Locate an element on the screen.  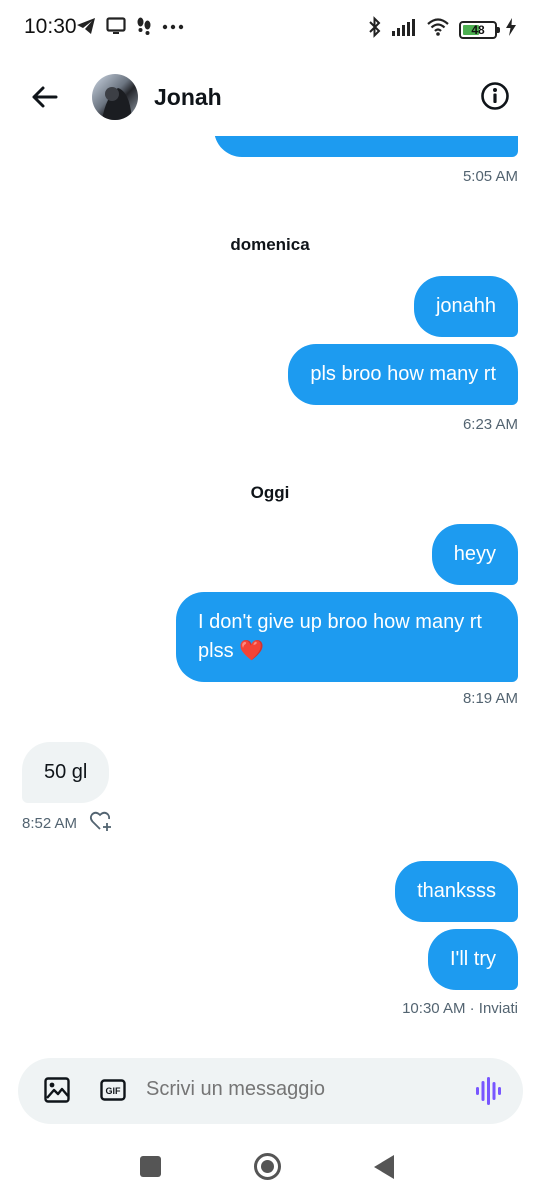
info-circle-icon is located at coordinates (495, 96).